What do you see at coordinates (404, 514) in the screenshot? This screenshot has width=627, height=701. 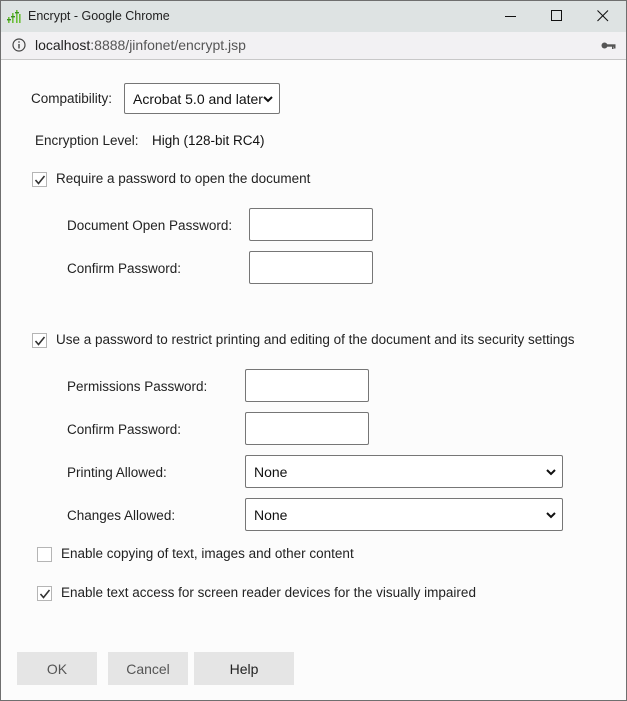 I see `changes-allowed-select: None` at bounding box center [404, 514].